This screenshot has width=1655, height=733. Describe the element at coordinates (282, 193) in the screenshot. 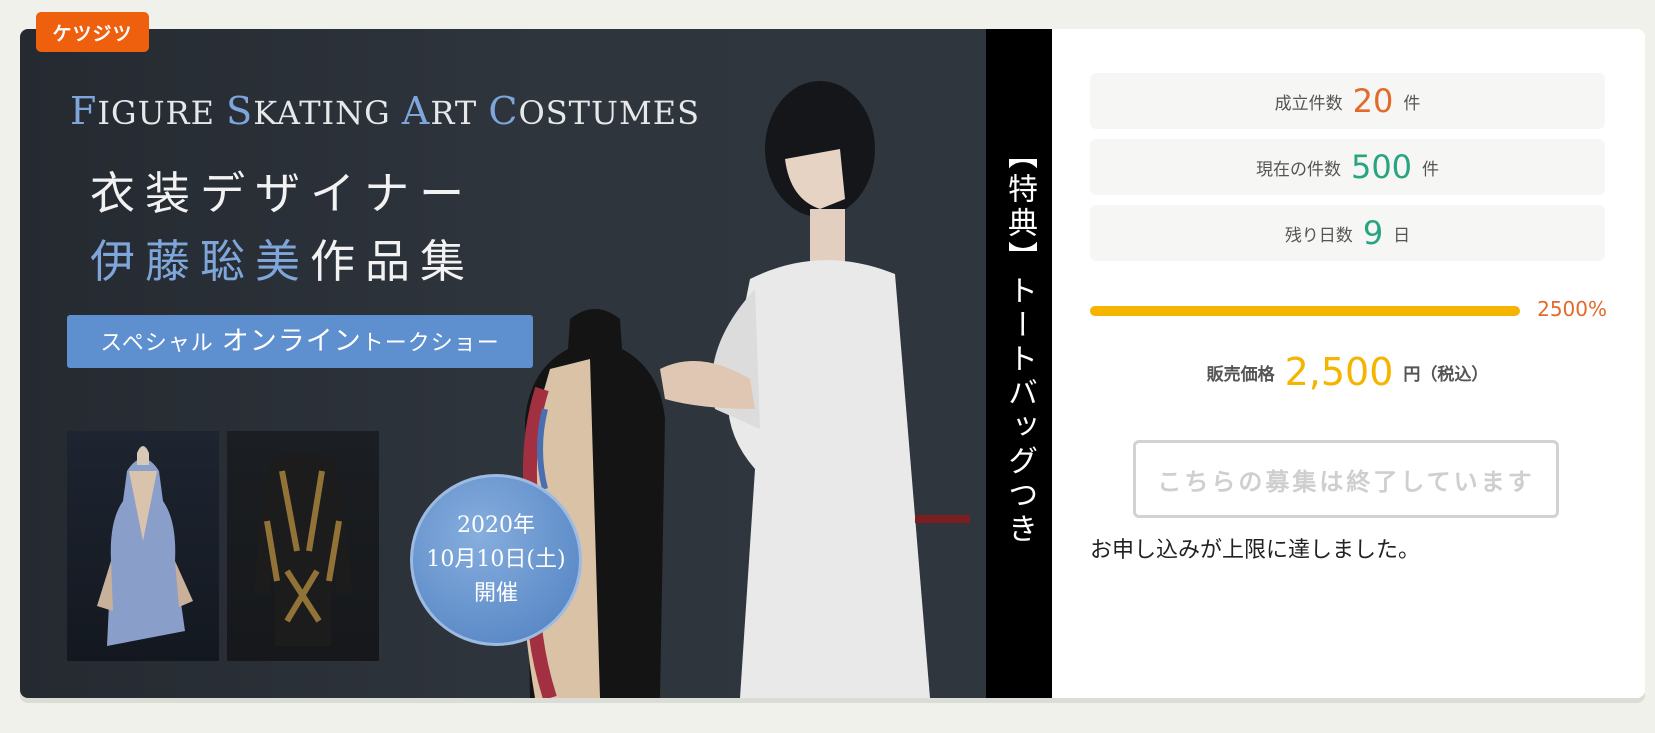

I see `designer-heading: 衣装デザイナー` at that location.